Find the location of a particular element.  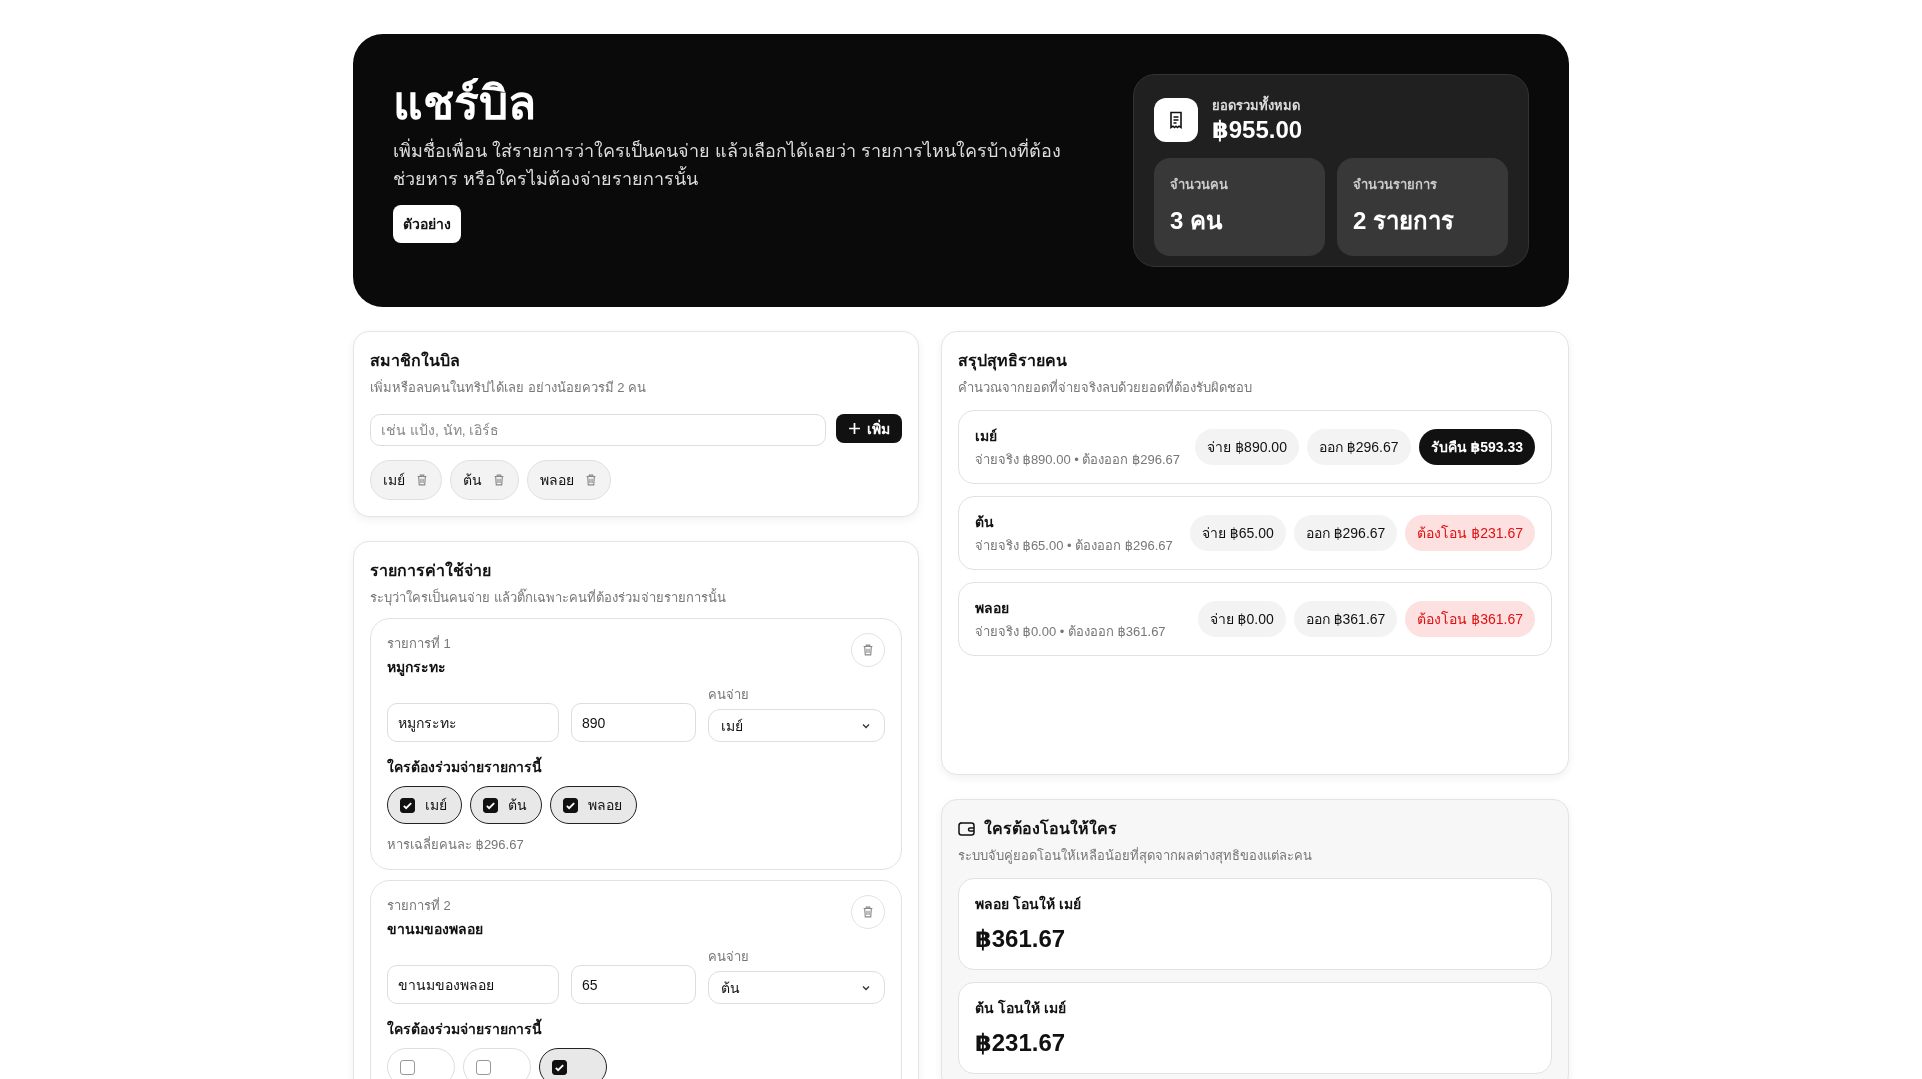

item-name-field: หมูกระทะ is located at coordinates (473, 722).